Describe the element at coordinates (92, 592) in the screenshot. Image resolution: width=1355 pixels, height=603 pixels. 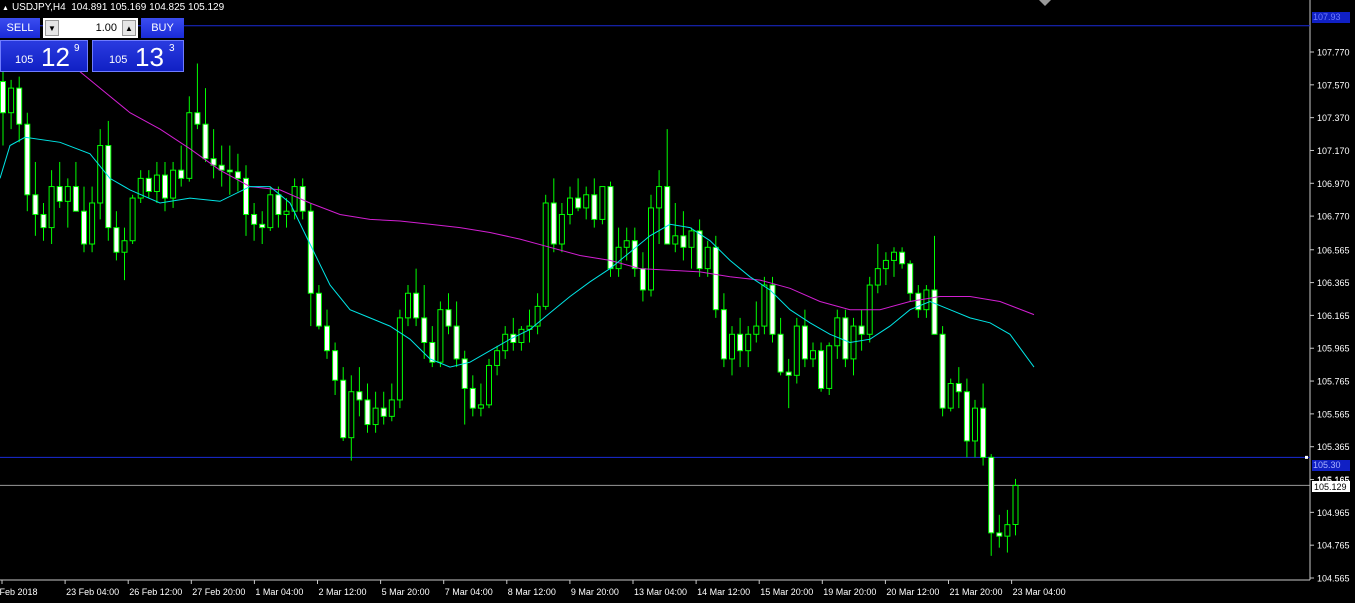
I see `time-tick-label: 23 Feb 04:00` at that location.